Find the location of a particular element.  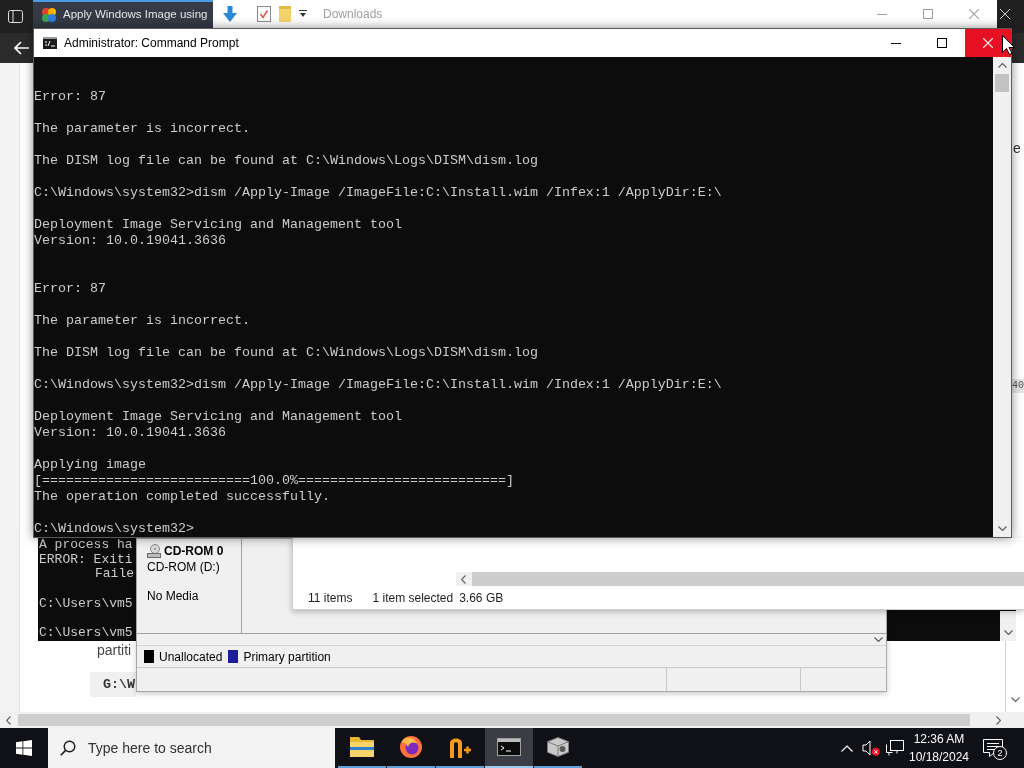

taskbar-app-button is located at coordinates (509, 748).